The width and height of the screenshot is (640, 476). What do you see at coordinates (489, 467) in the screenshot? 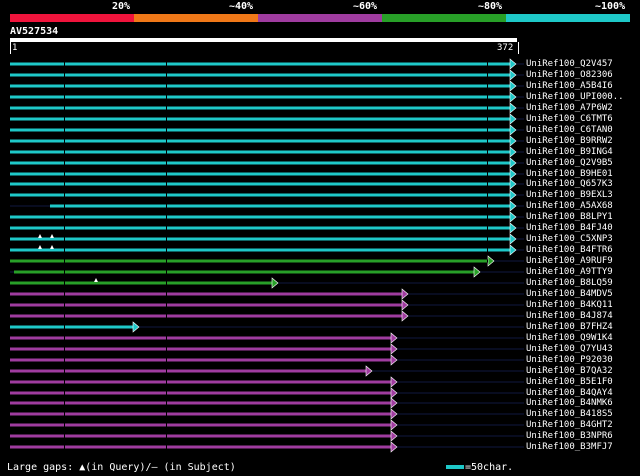
I see `scale-text: =50char.` at bounding box center [489, 467].